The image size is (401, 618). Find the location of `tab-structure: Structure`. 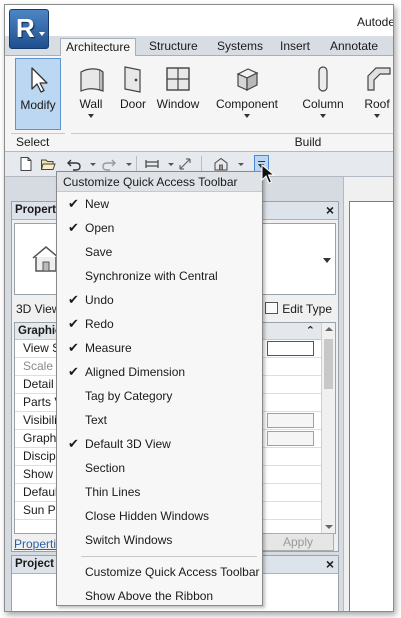

tab-structure: Structure is located at coordinates (173, 47).